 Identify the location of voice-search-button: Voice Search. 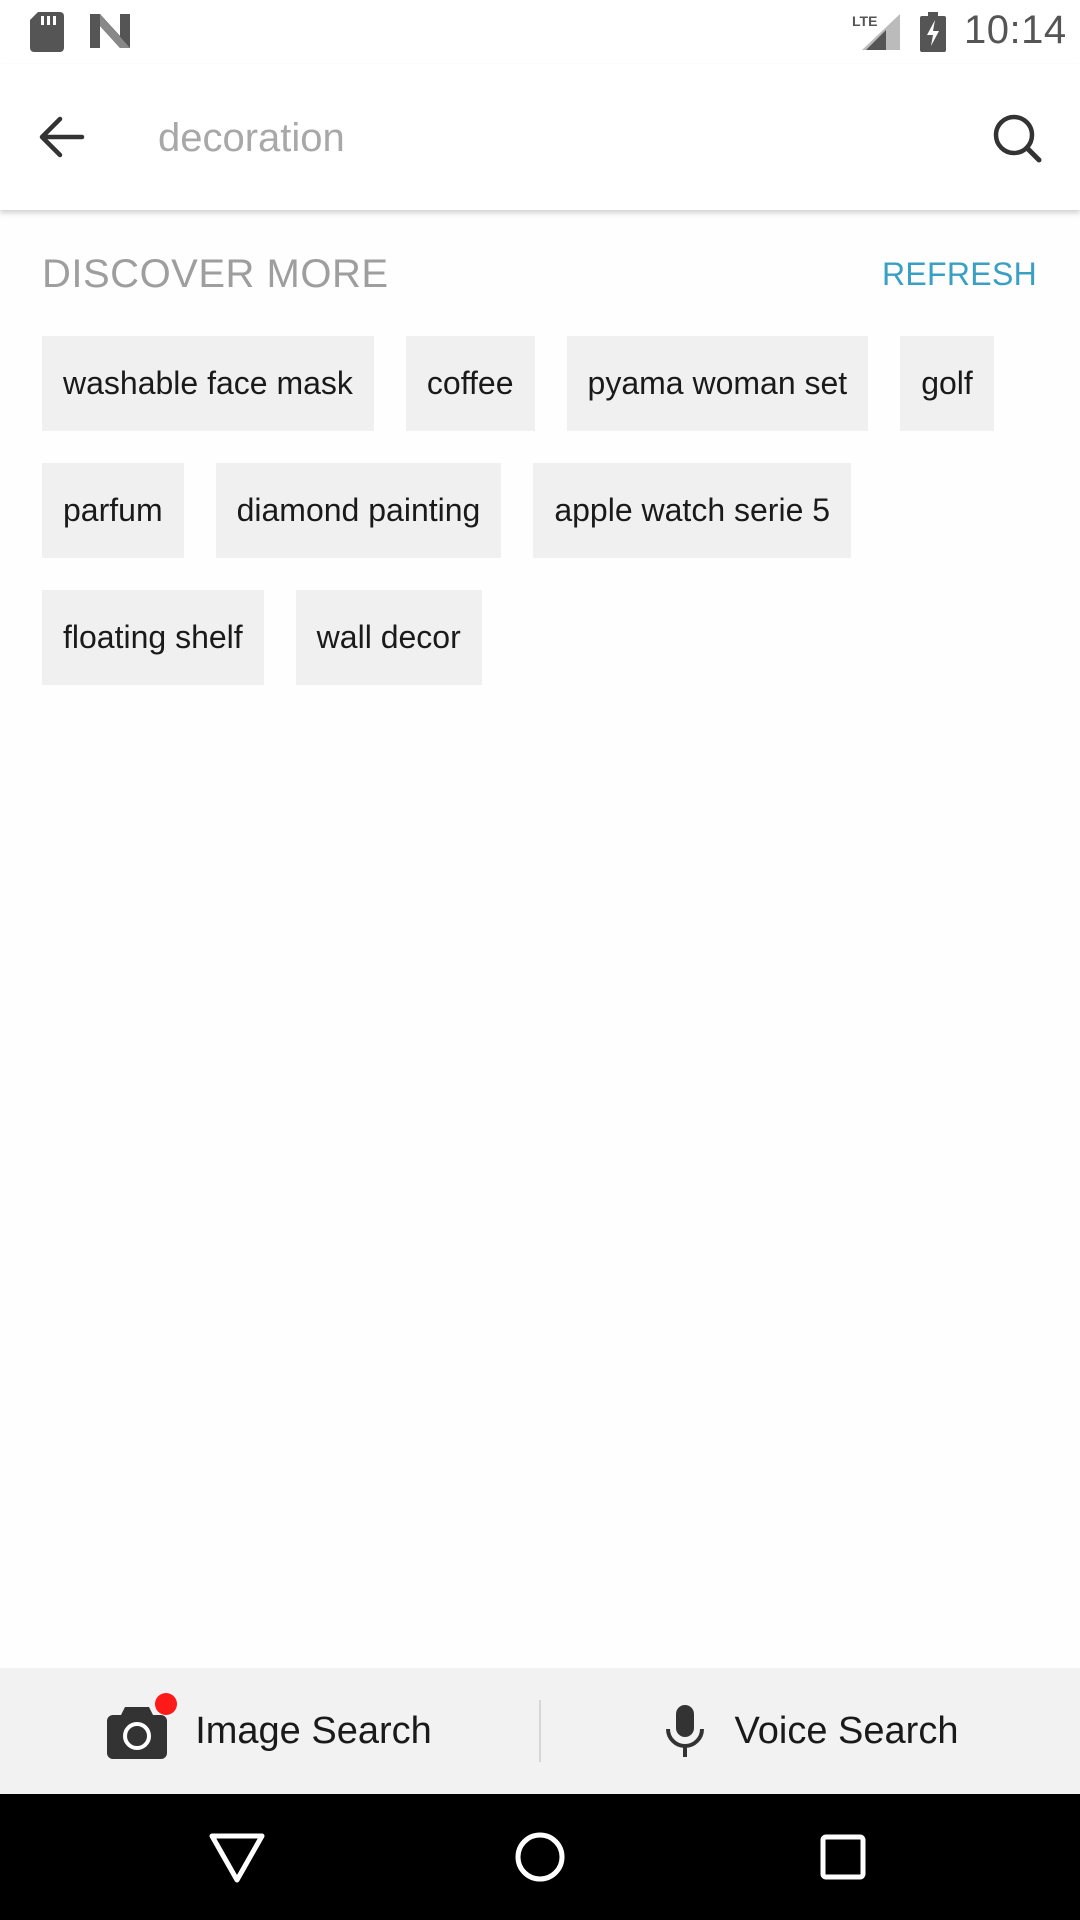
(810, 1731).